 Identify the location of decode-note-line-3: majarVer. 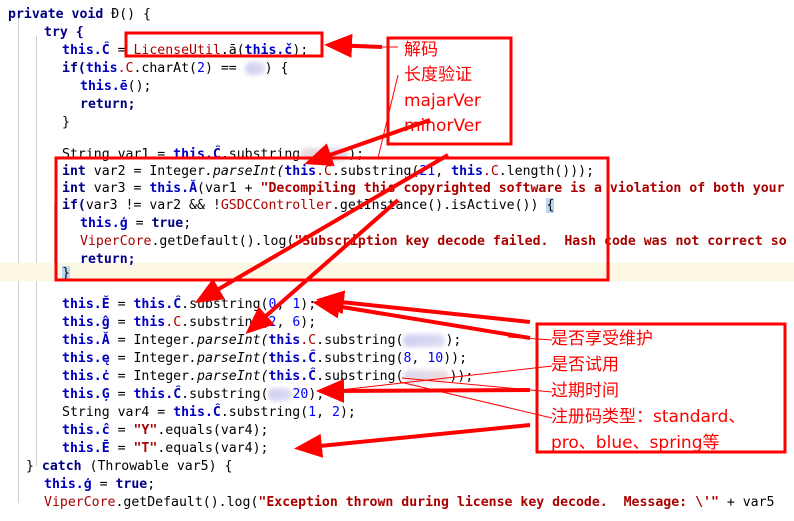
(442, 101).